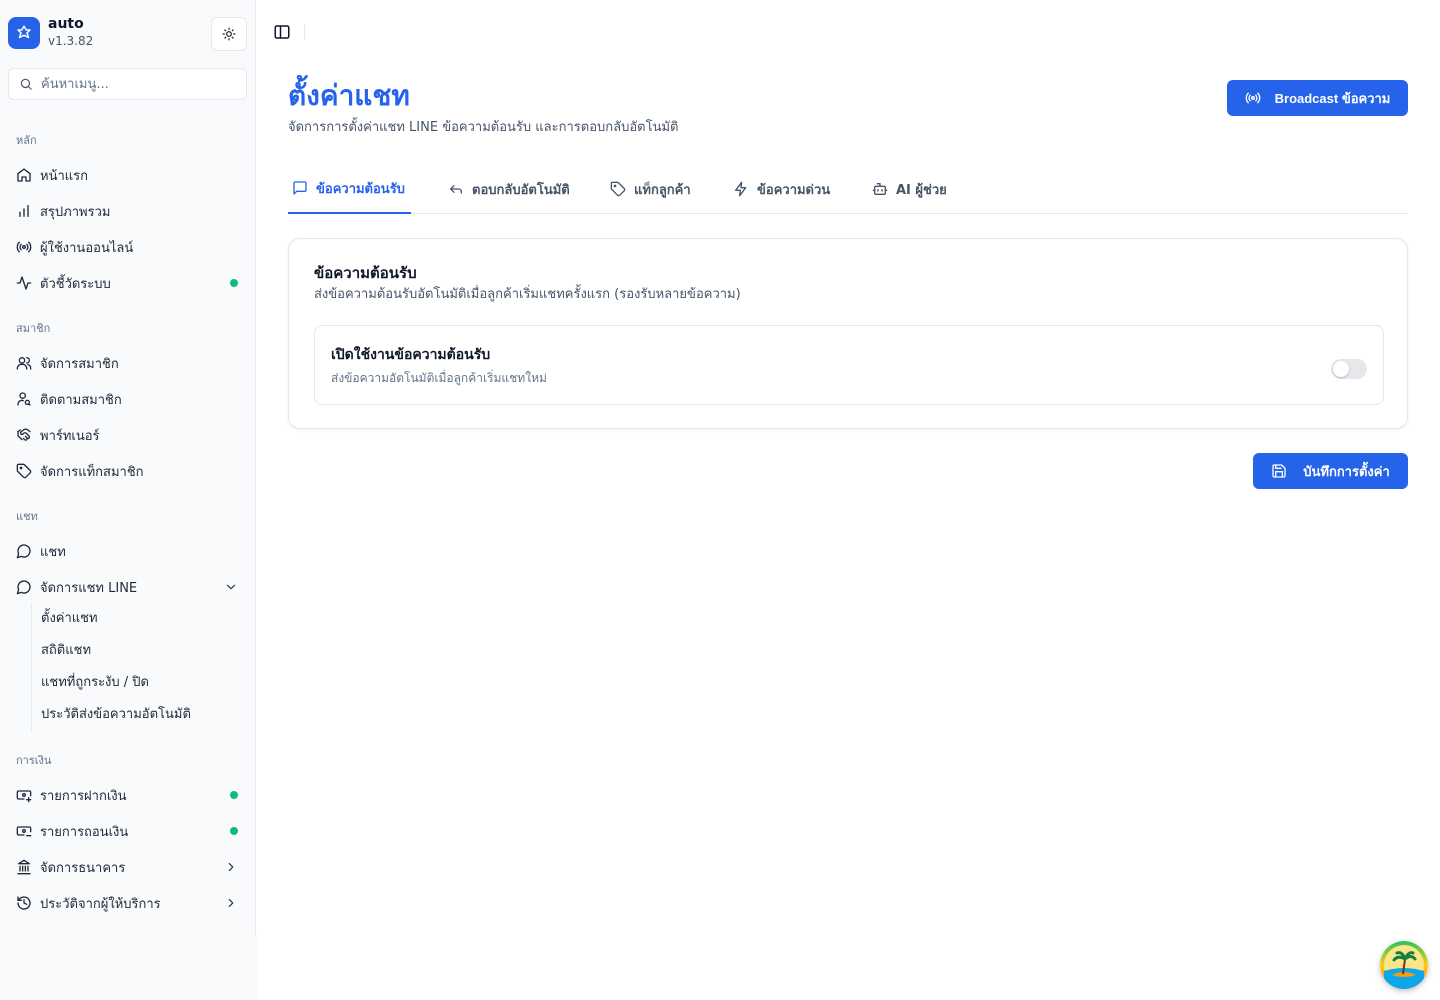 The width and height of the screenshot is (1440, 1000). I want to click on sidebar-item-system-metrics: ตัวชี้วัดระบบ, so click(128, 283).